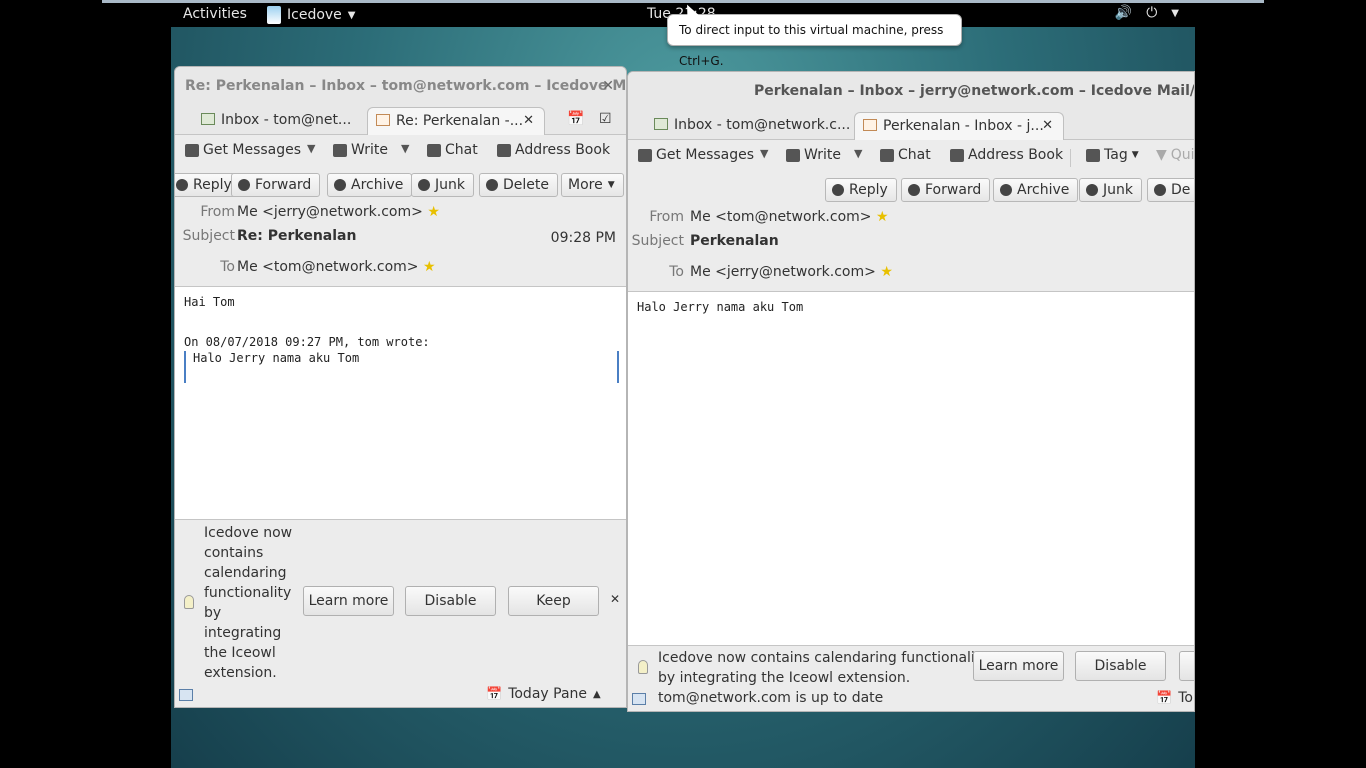 This screenshot has height=768, width=1366. I want to click on delete-button: Delete, so click(518, 185).